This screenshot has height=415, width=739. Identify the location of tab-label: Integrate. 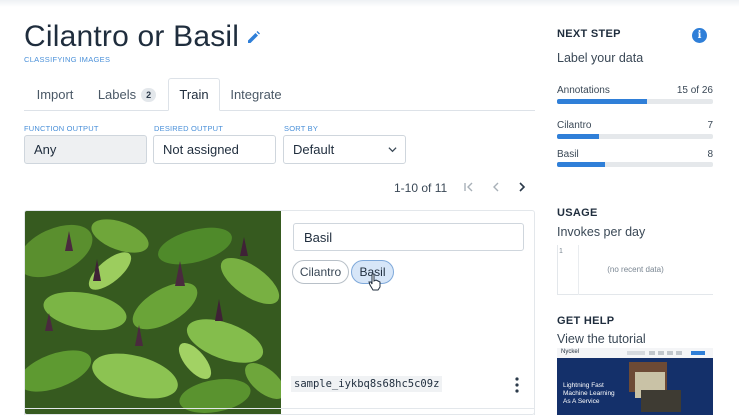
(256, 94).